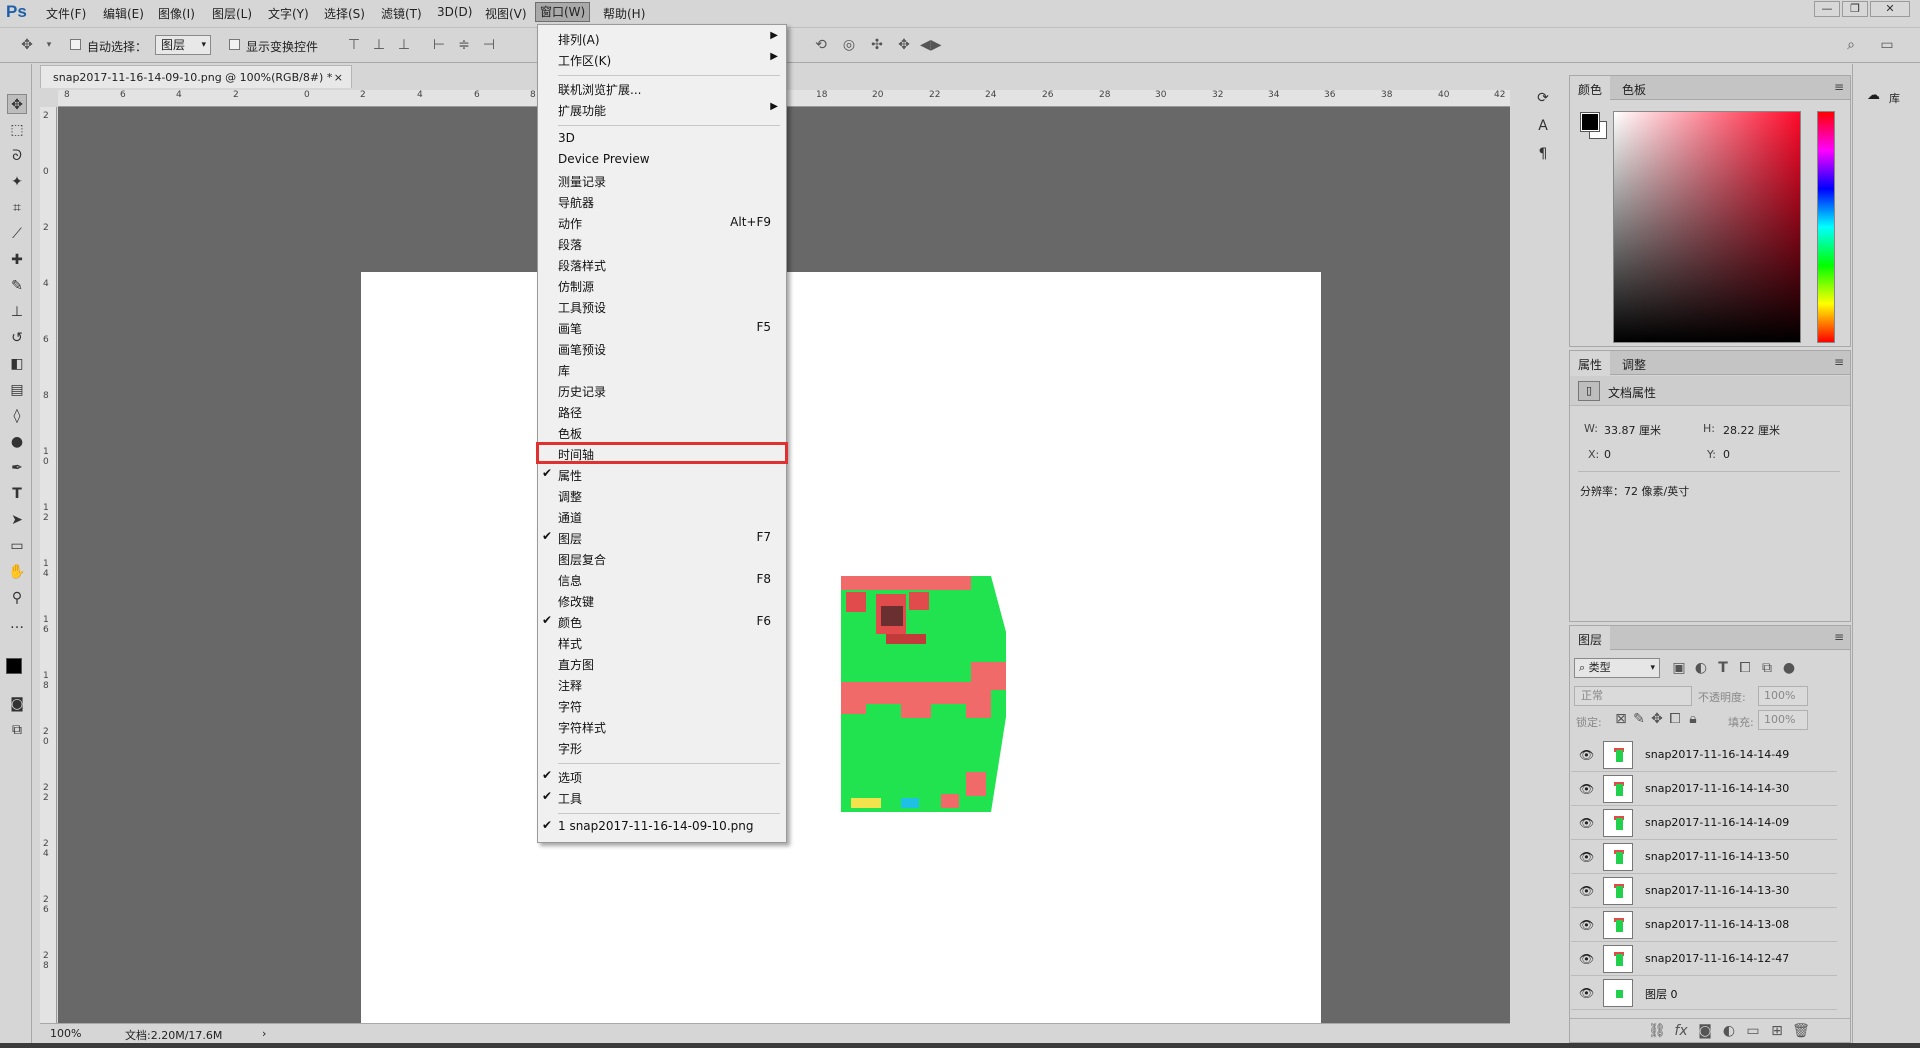 This screenshot has height=1048, width=1920. What do you see at coordinates (17, 520) in the screenshot?
I see `path-select-icon: ➤` at bounding box center [17, 520].